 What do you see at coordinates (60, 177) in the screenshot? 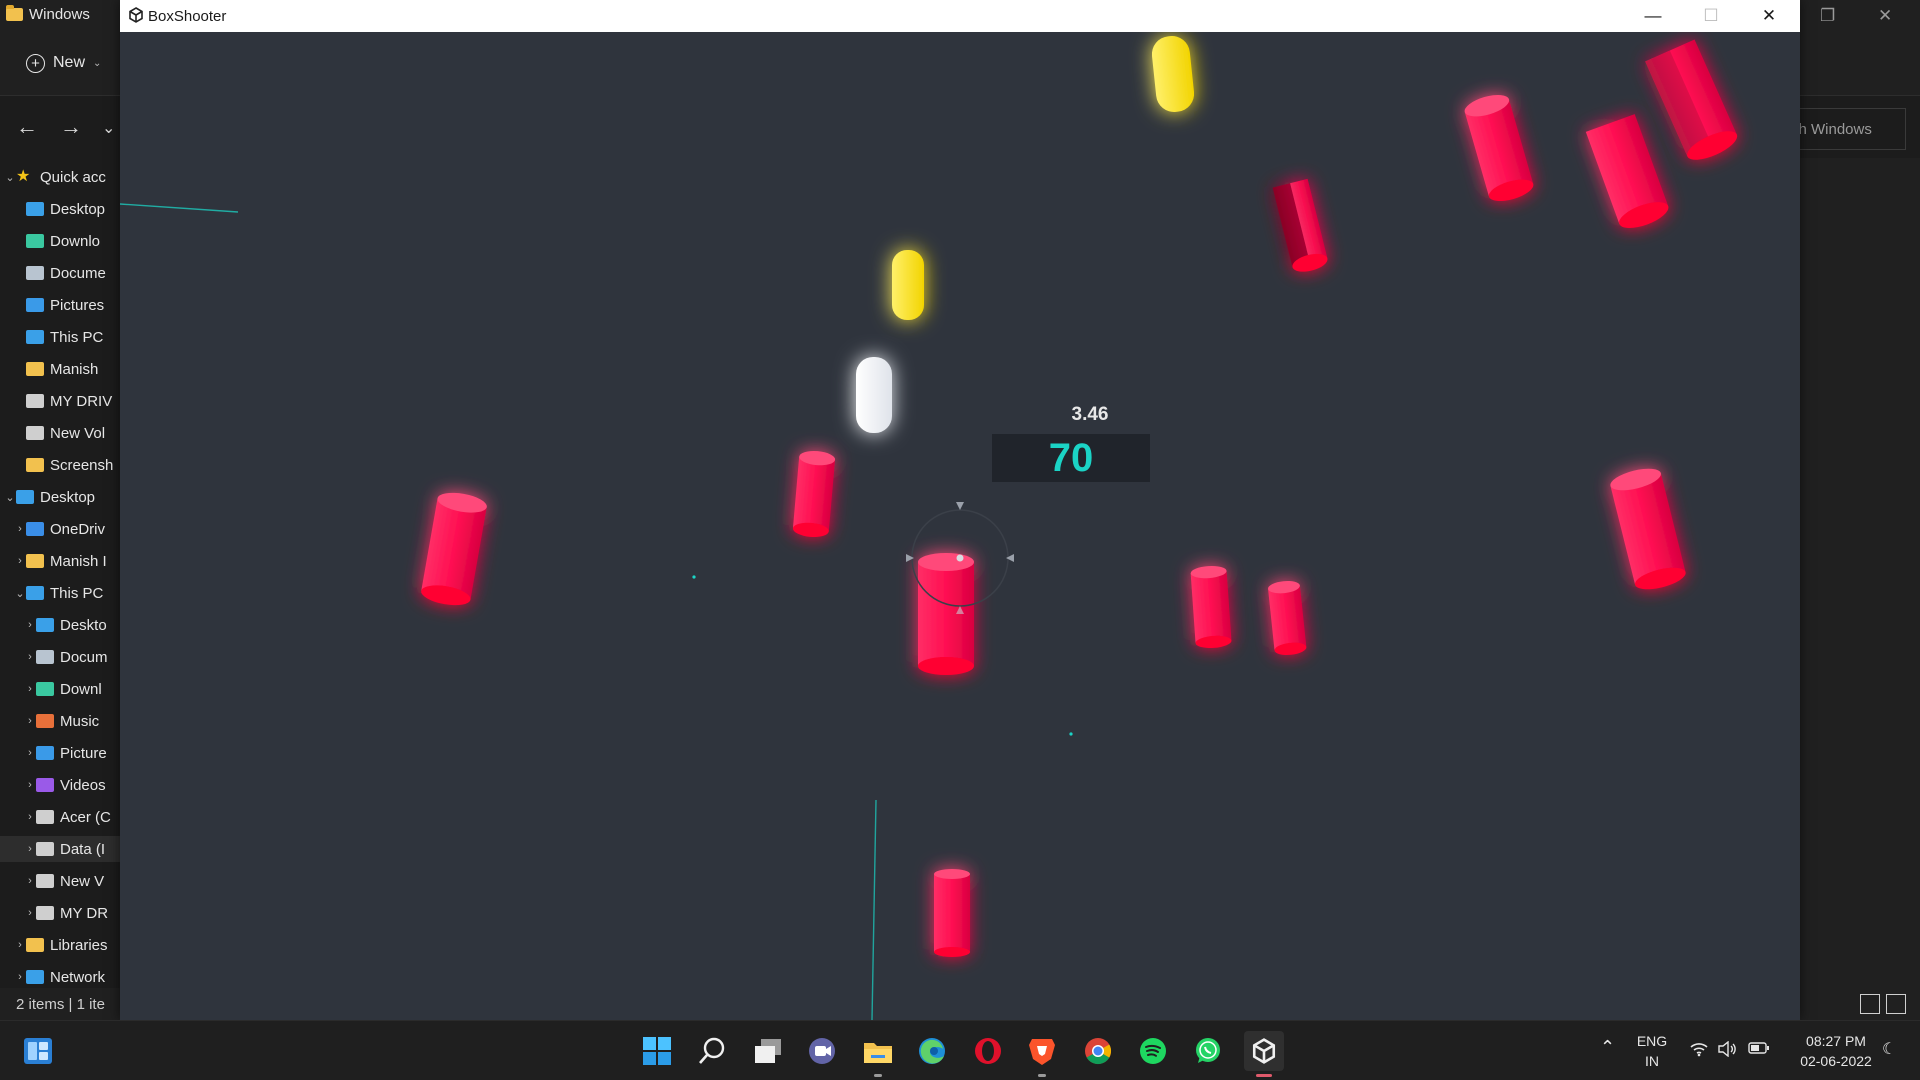
I see `sidebar-item: ⌄ ★ Quick acc` at bounding box center [60, 177].